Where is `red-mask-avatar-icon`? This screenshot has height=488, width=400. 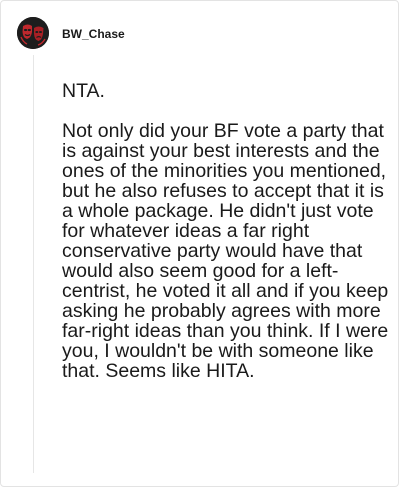
red-mask-avatar-icon is located at coordinates (33, 33).